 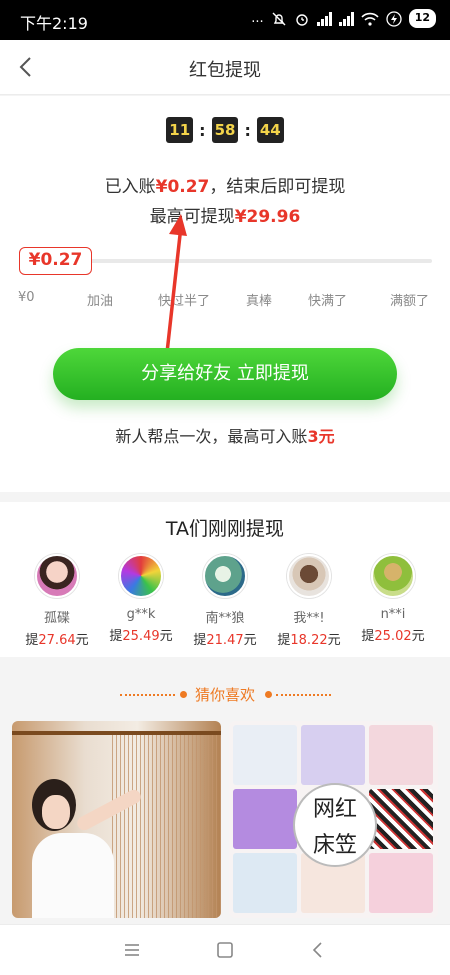 I want to click on progress-milestones: ¥0 加油 快过半了 真棒 快满了 满额了, so click(x=225, y=300).